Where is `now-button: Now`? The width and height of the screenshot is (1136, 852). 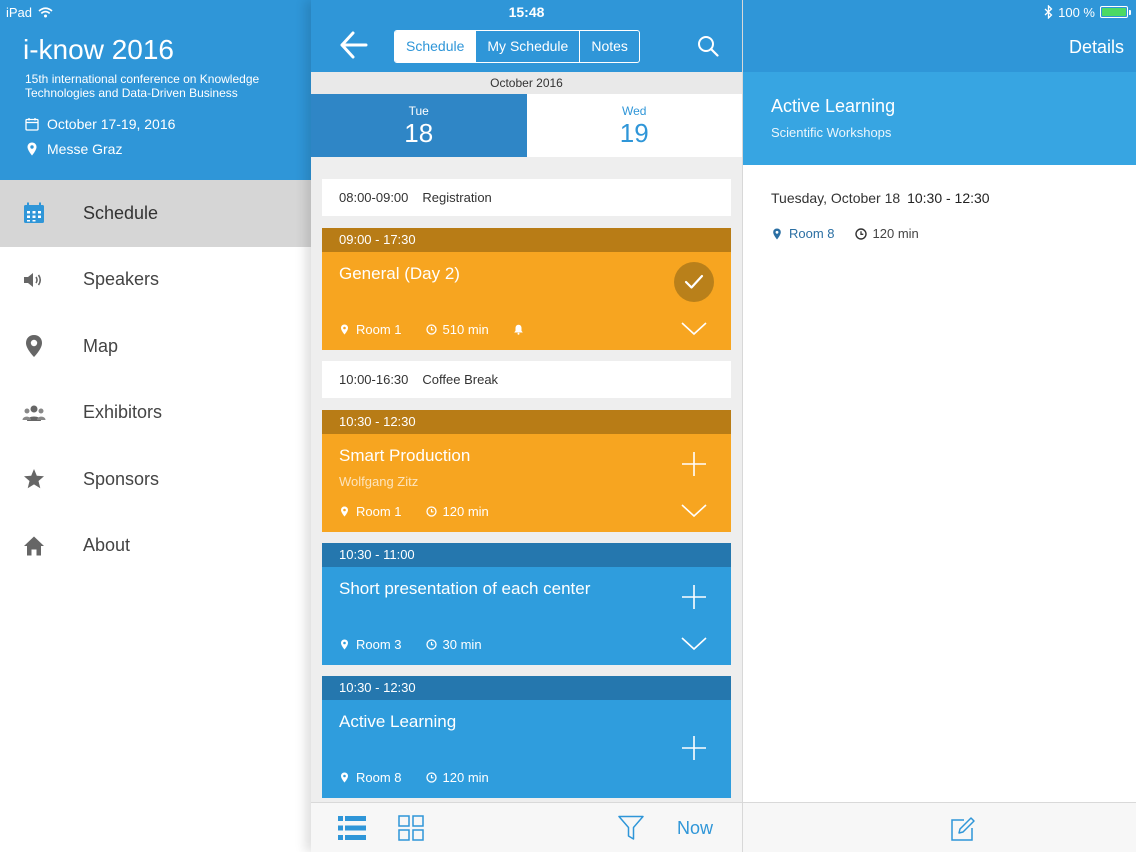 now-button: Now is located at coordinates (695, 828).